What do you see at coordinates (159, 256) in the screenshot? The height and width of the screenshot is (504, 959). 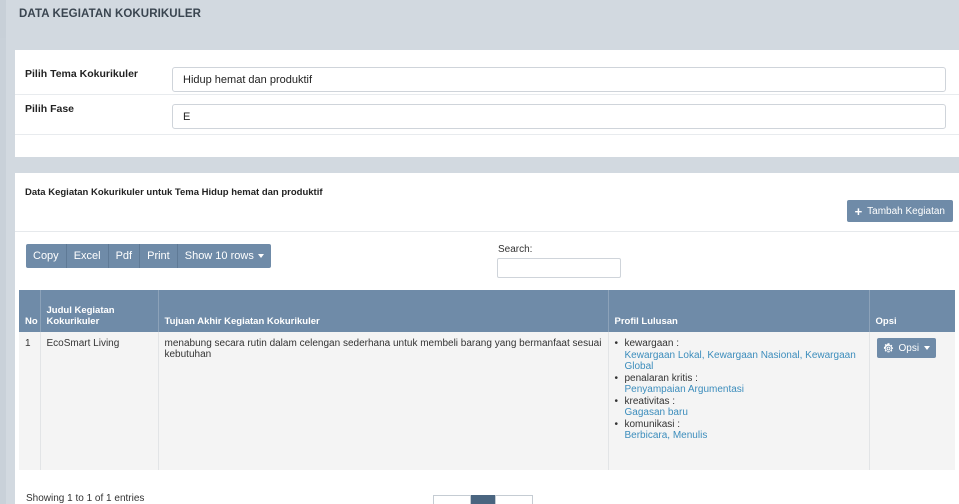 I see `print-button: Print` at bounding box center [159, 256].